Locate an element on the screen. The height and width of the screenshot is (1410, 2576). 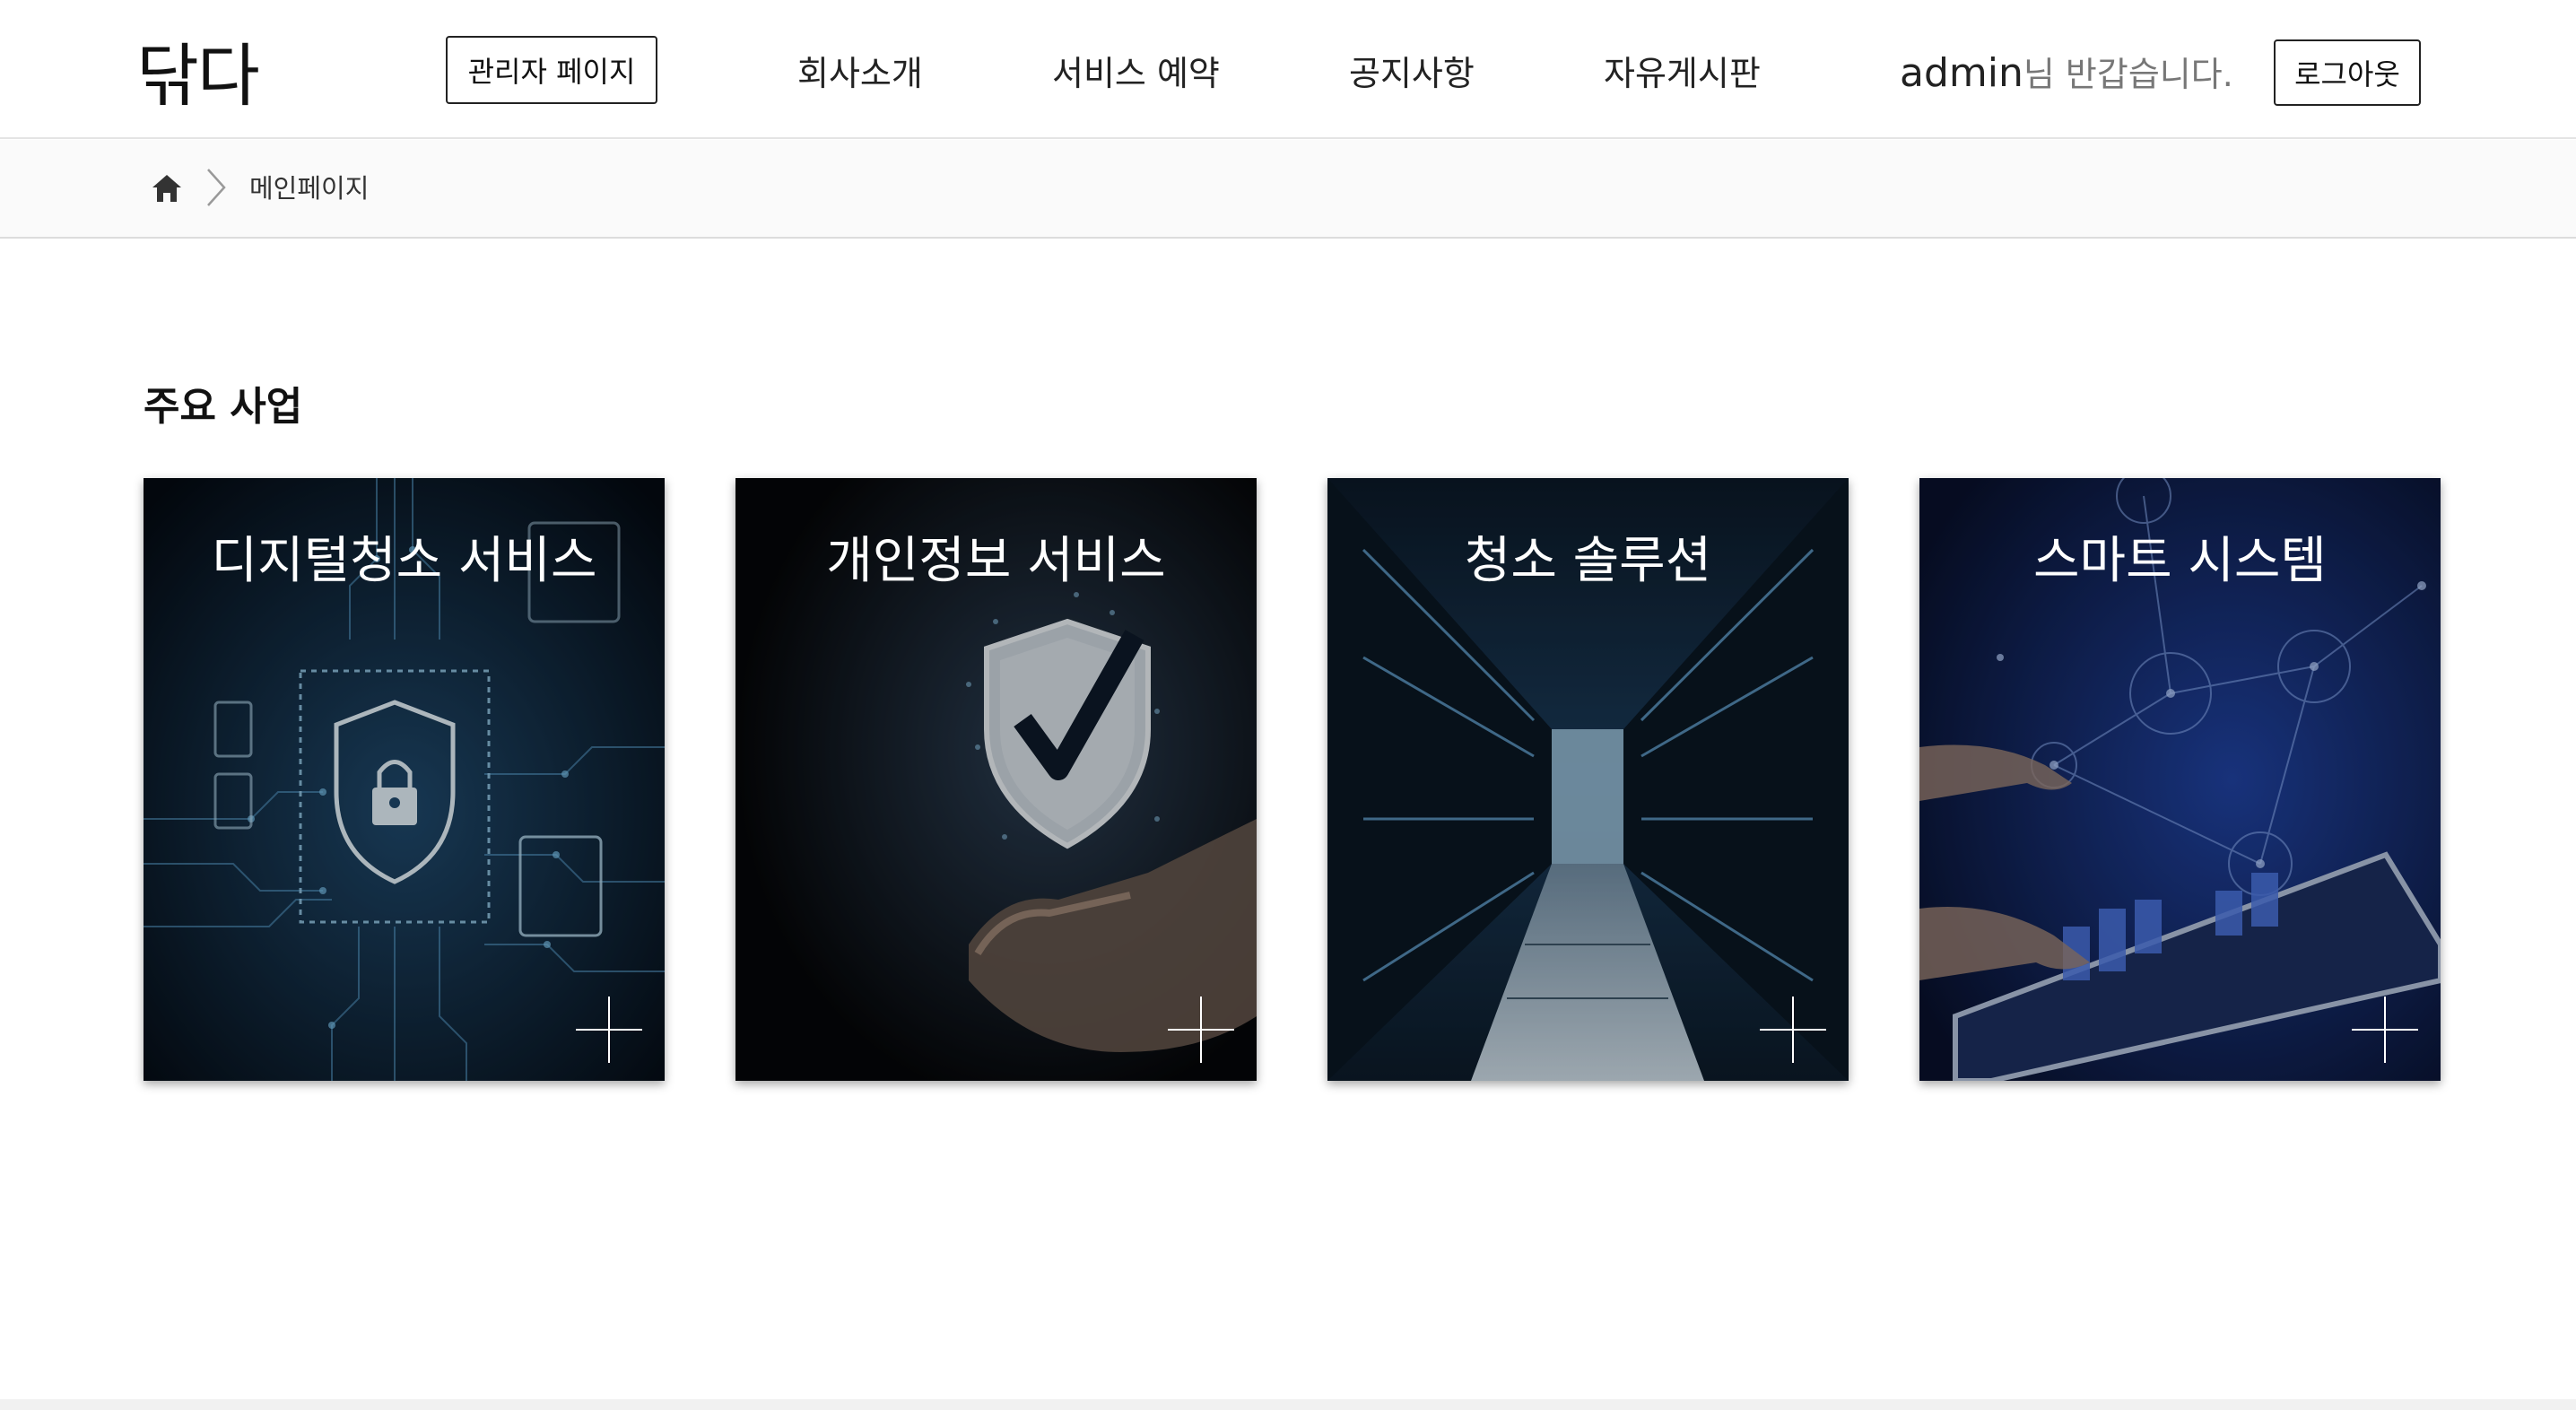
nav-item-company: 회사소개 is located at coordinates (860, 73).